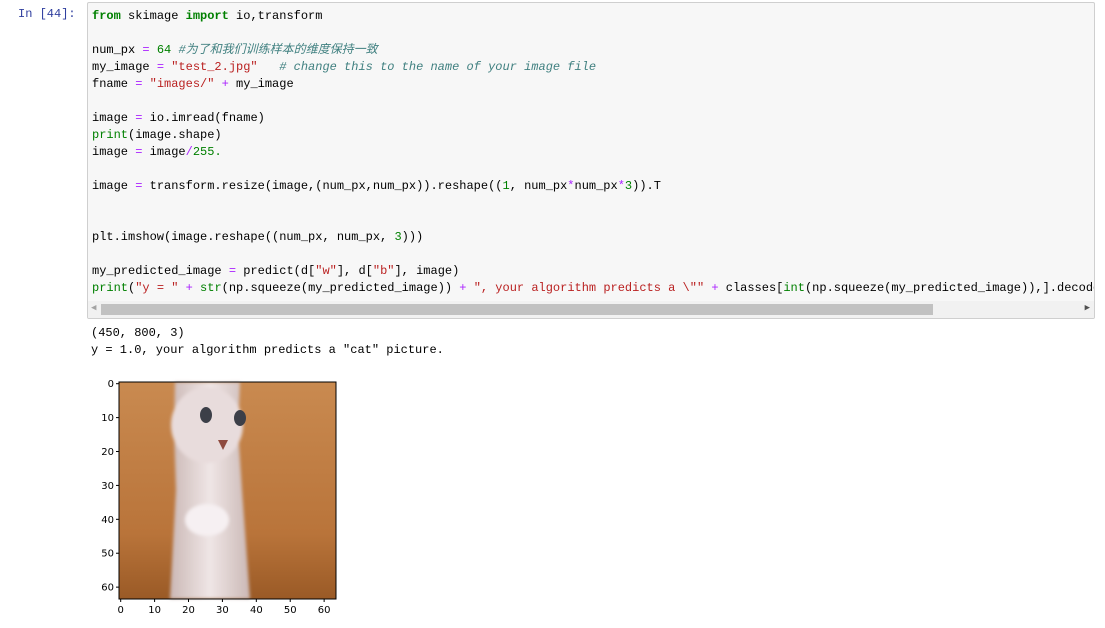 The width and height of the screenshot is (1105, 628). Describe the element at coordinates (157, 288) in the screenshot. I see `code-token: "y = "` at that location.